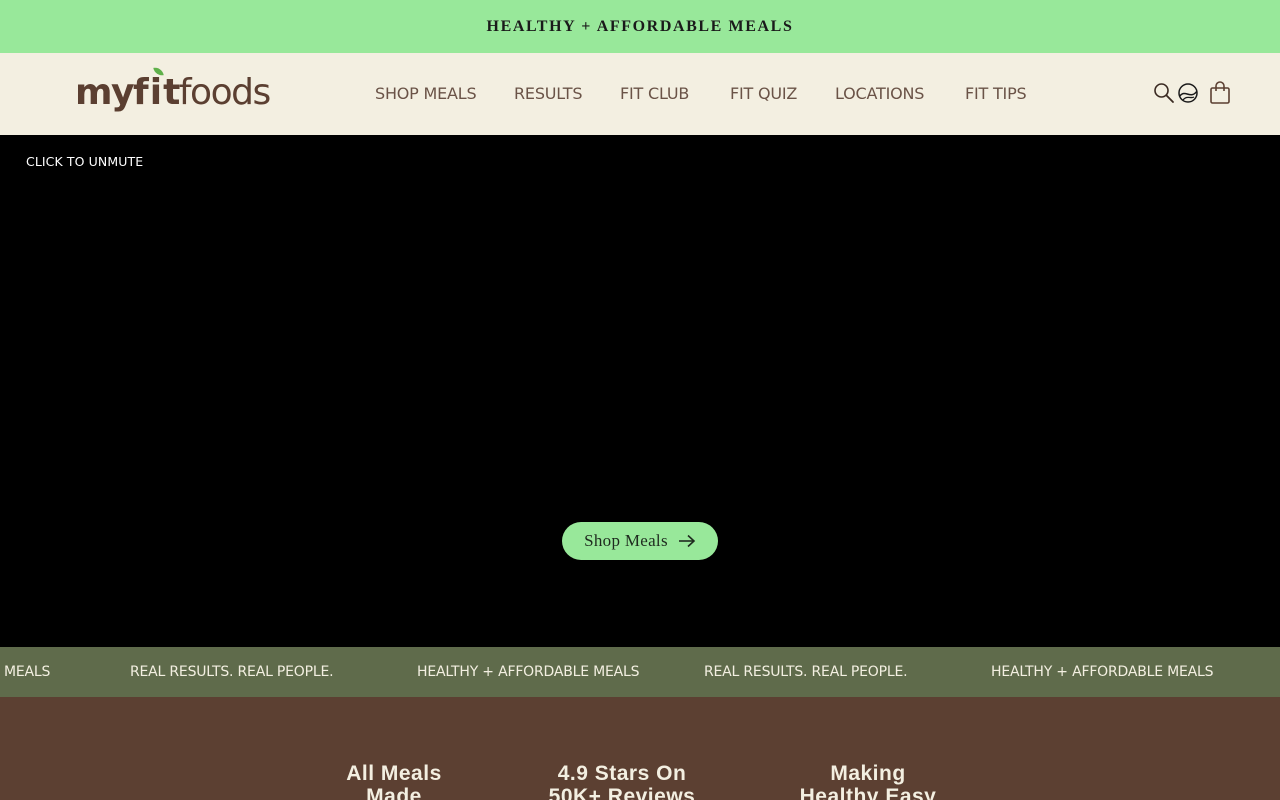 The height and width of the screenshot is (800, 1280). I want to click on logo-part-i: i, so click(155, 89).